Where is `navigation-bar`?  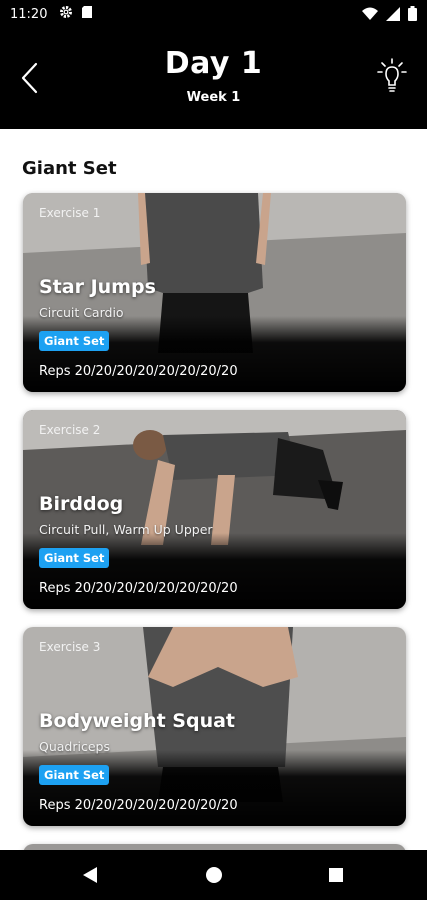 navigation-bar is located at coordinates (213, 875).